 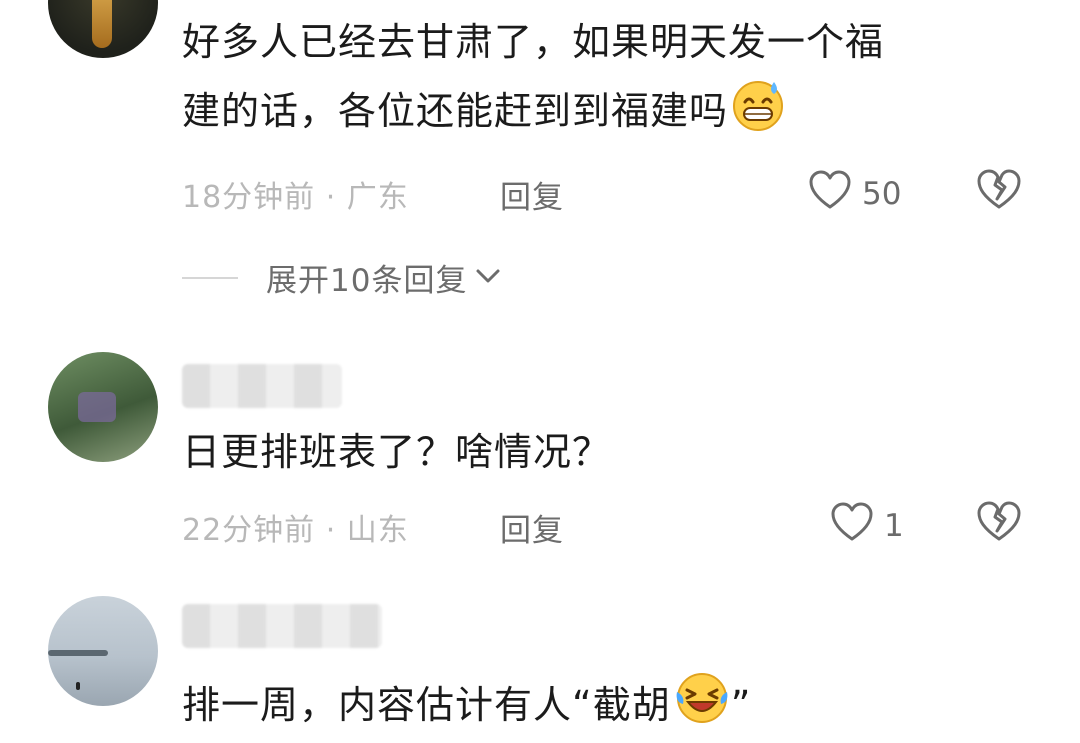 I want to click on comment-meta: 18分钟前 · 广东, so click(x=295, y=197).